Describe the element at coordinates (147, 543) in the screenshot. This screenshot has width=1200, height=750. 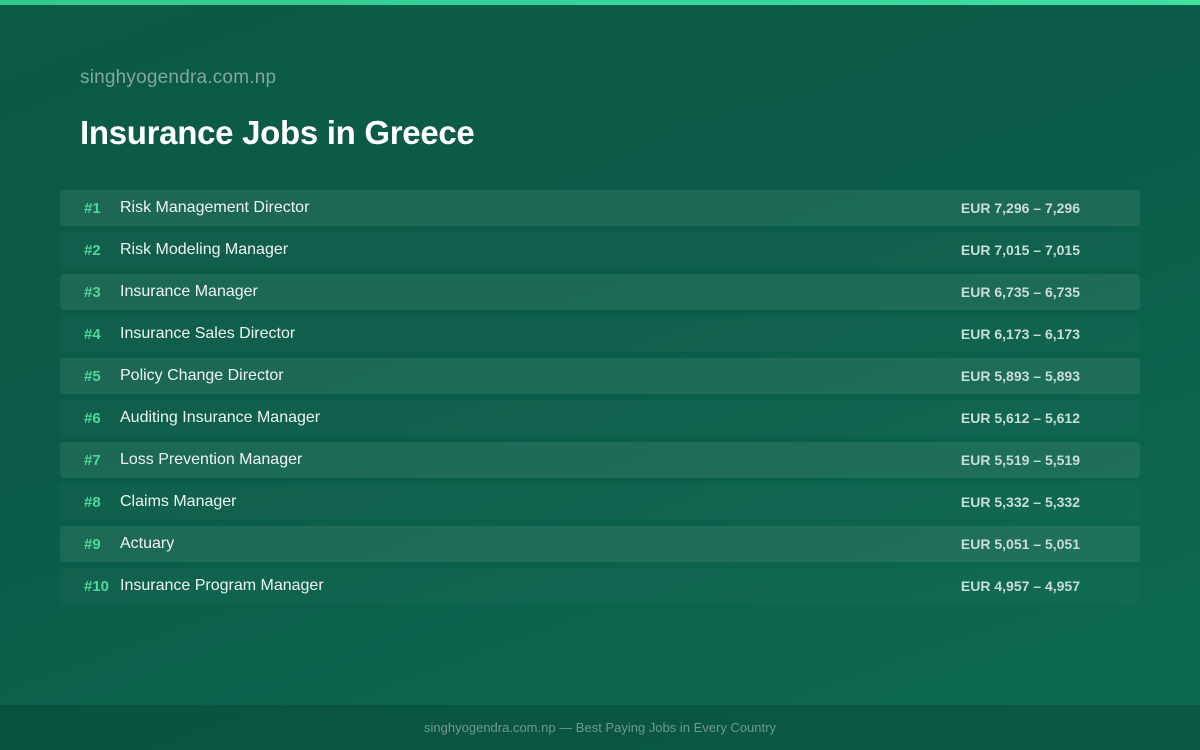
I see `job-title: Actuary` at that location.